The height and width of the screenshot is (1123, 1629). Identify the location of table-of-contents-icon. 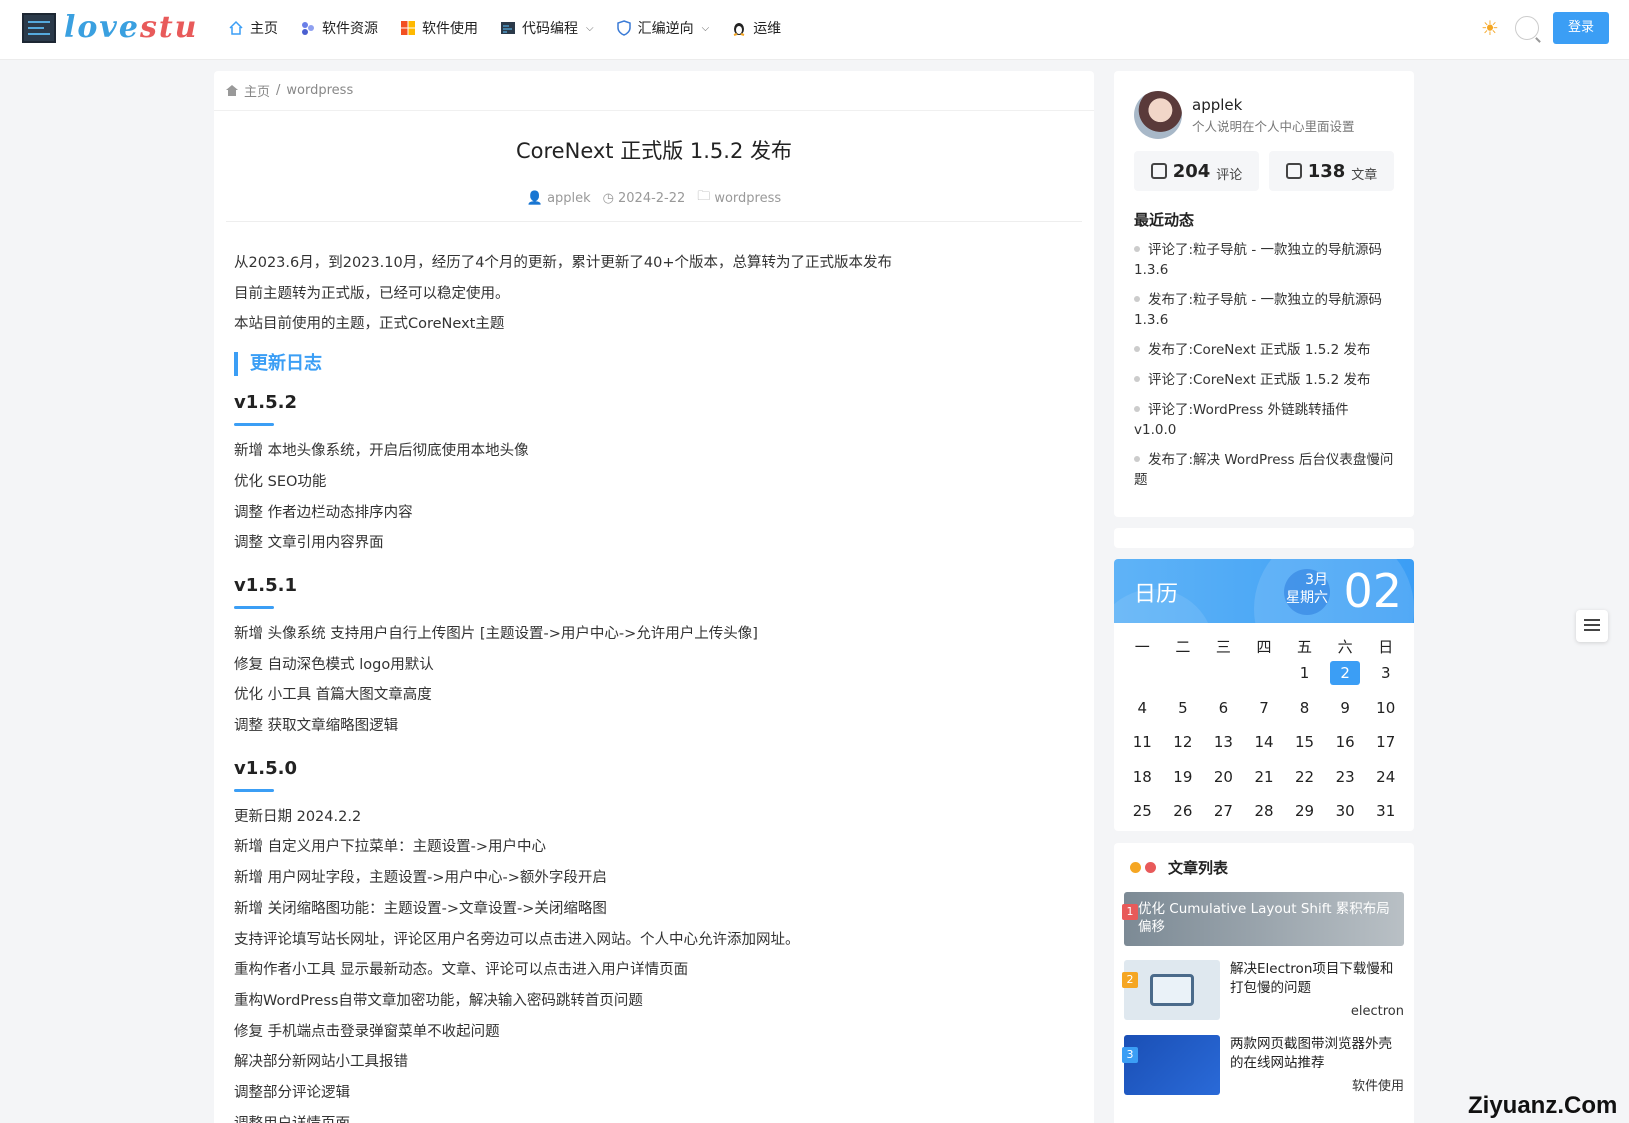
(1592, 626).